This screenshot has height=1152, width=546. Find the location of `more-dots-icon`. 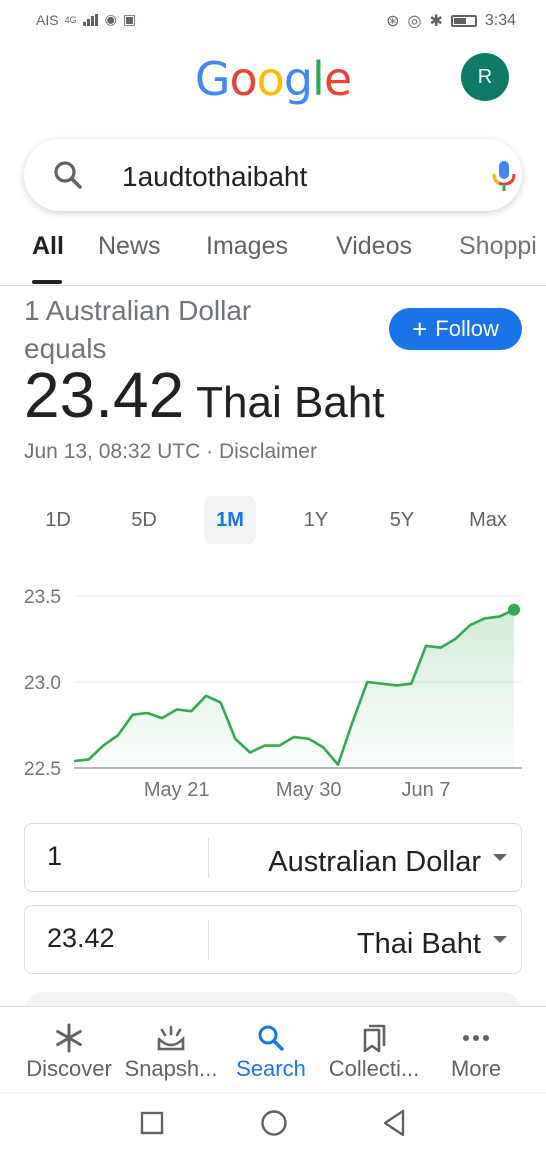

more-dots-icon is located at coordinates (476, 1038).